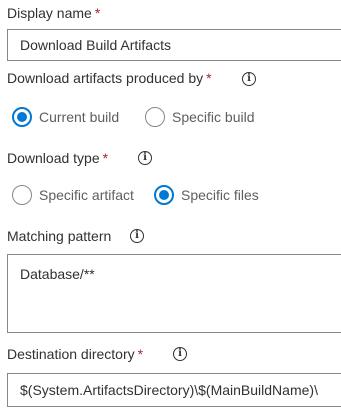 The image size is (341, 412). I want to click on download-artifacts-label-text: Download artifacts produced by, so click(105, 78).